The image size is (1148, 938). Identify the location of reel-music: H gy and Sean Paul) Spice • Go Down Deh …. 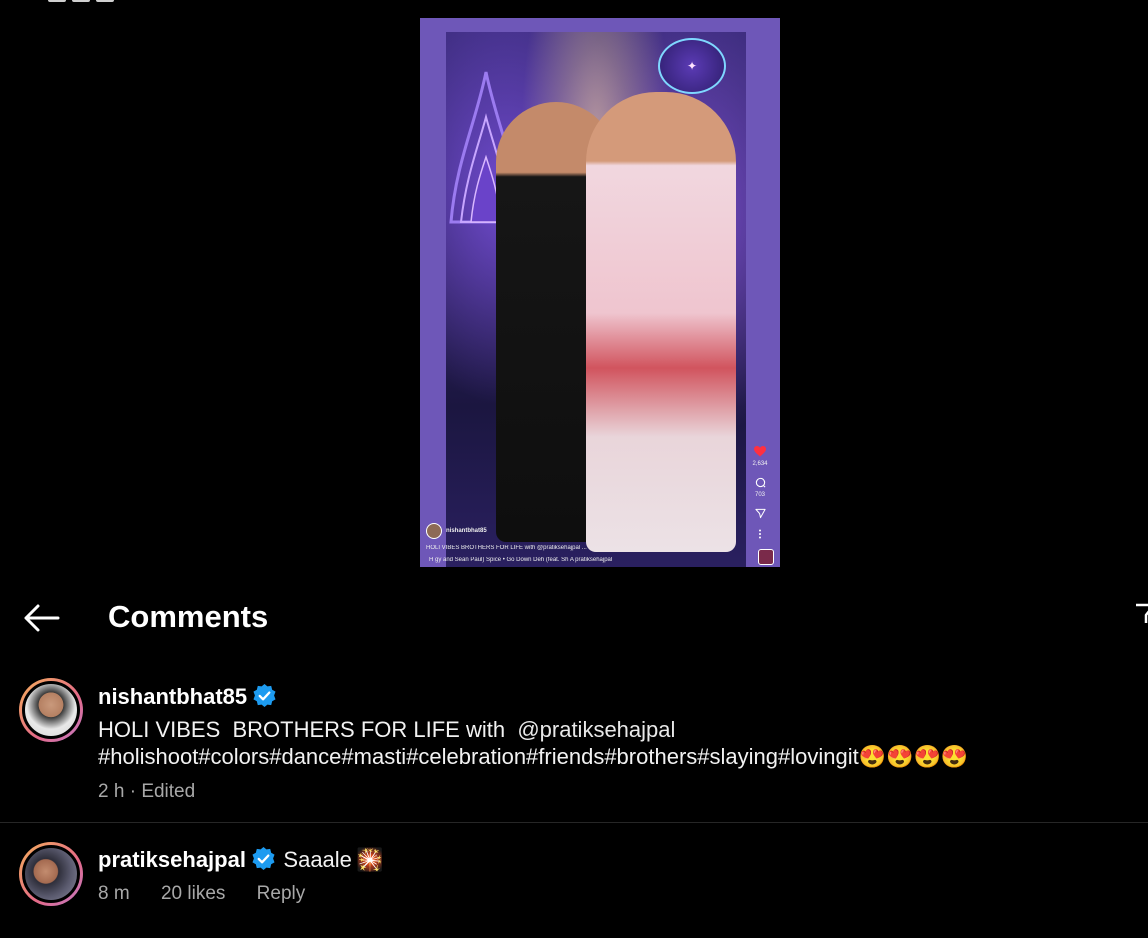
(566, 560).